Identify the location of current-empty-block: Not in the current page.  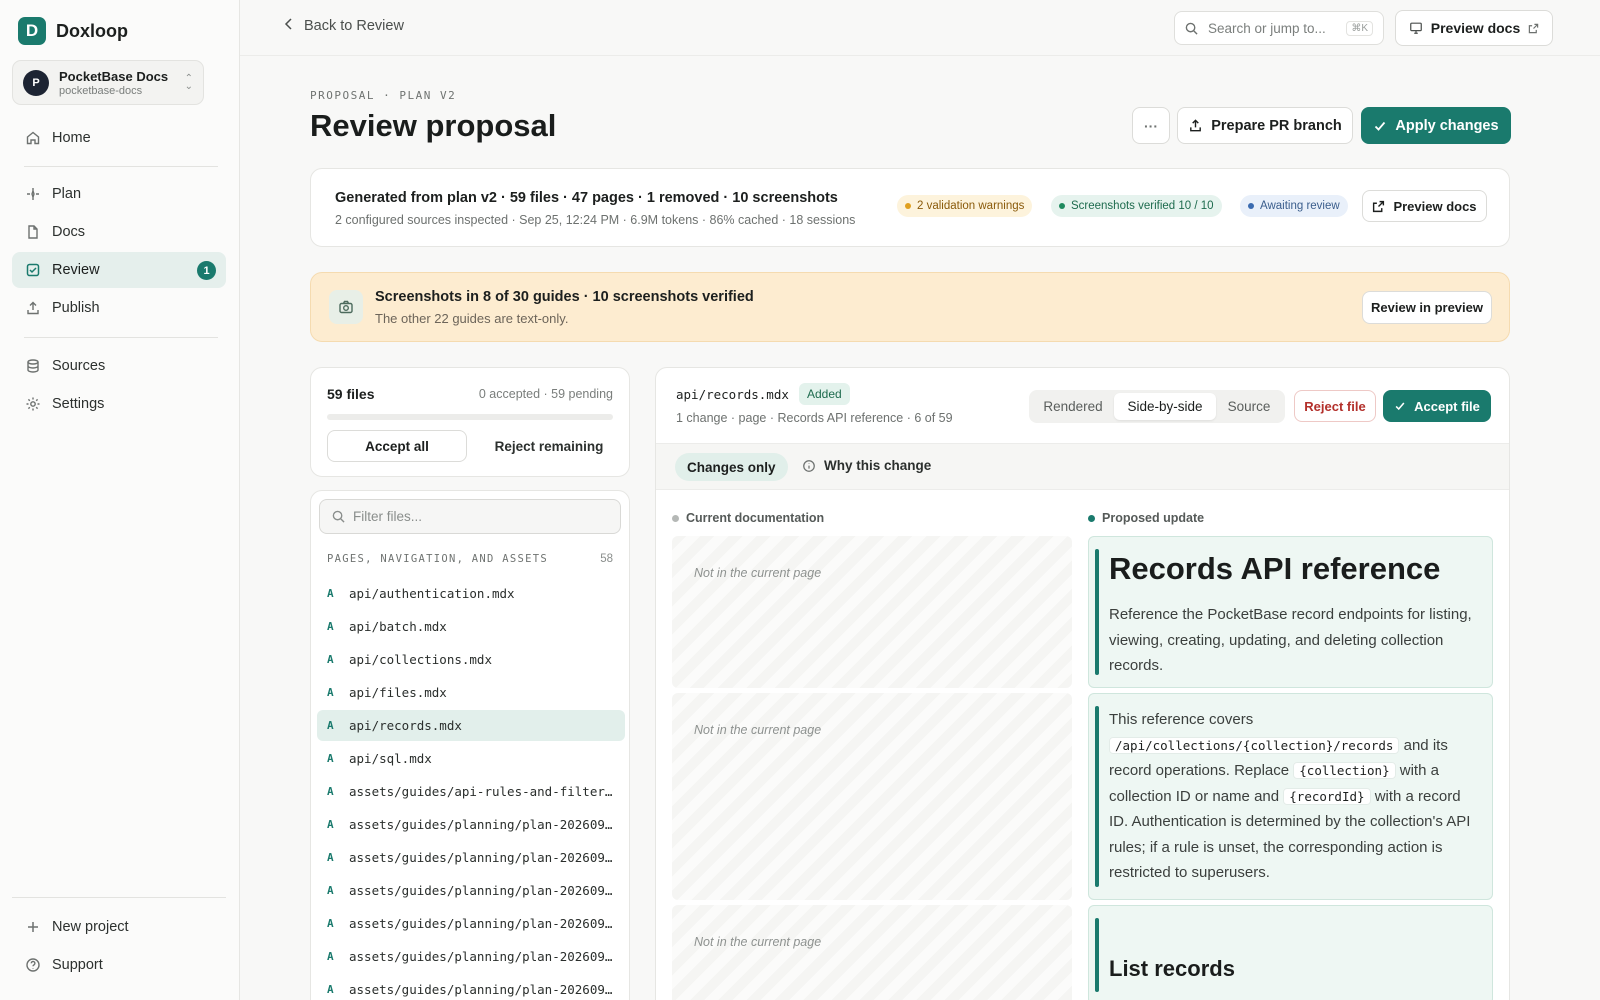
(872, 796).